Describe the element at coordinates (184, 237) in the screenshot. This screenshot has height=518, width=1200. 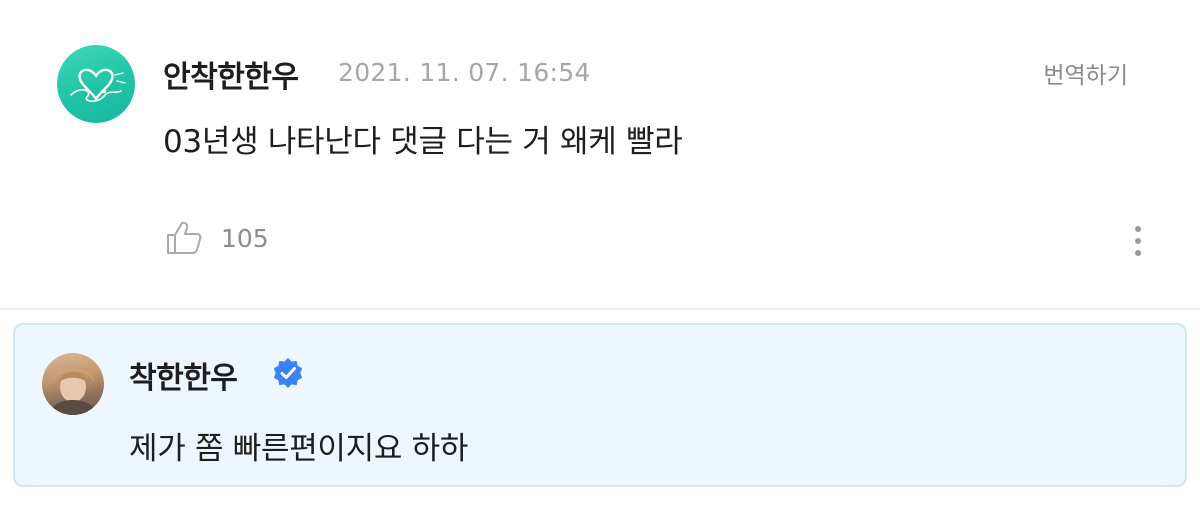
I see `thumbs-up-icon` at that location.